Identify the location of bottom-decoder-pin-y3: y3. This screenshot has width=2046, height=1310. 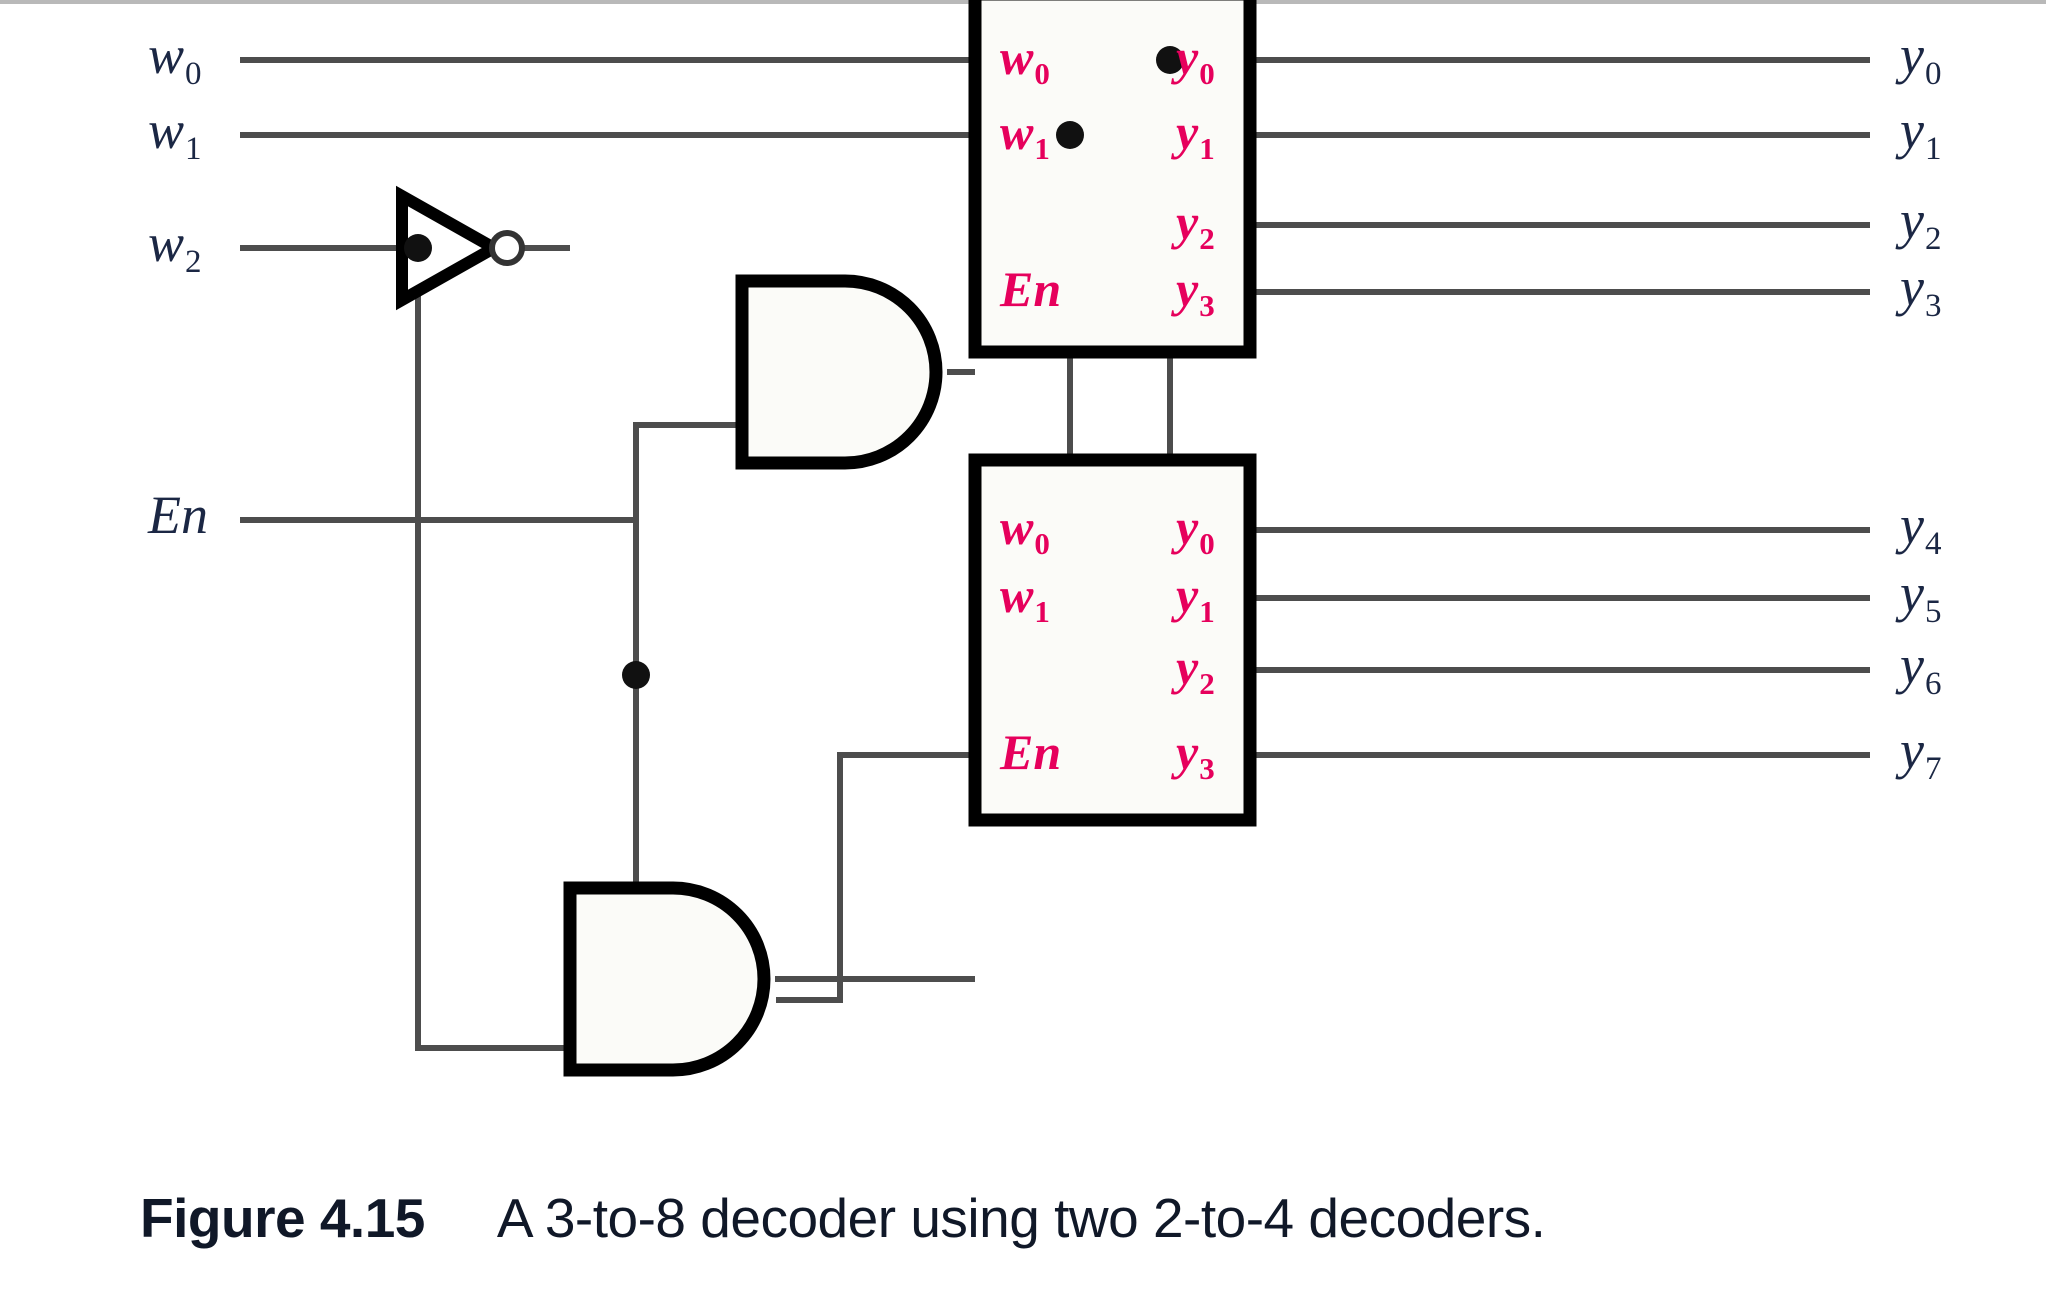
(1195, 755).